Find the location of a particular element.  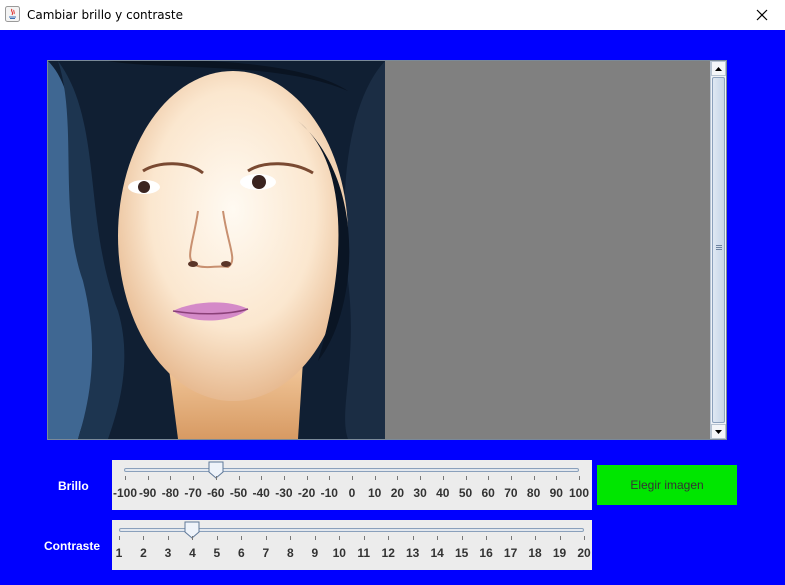

brillo-tick-label: 90 is located at coordinates (556, 493).